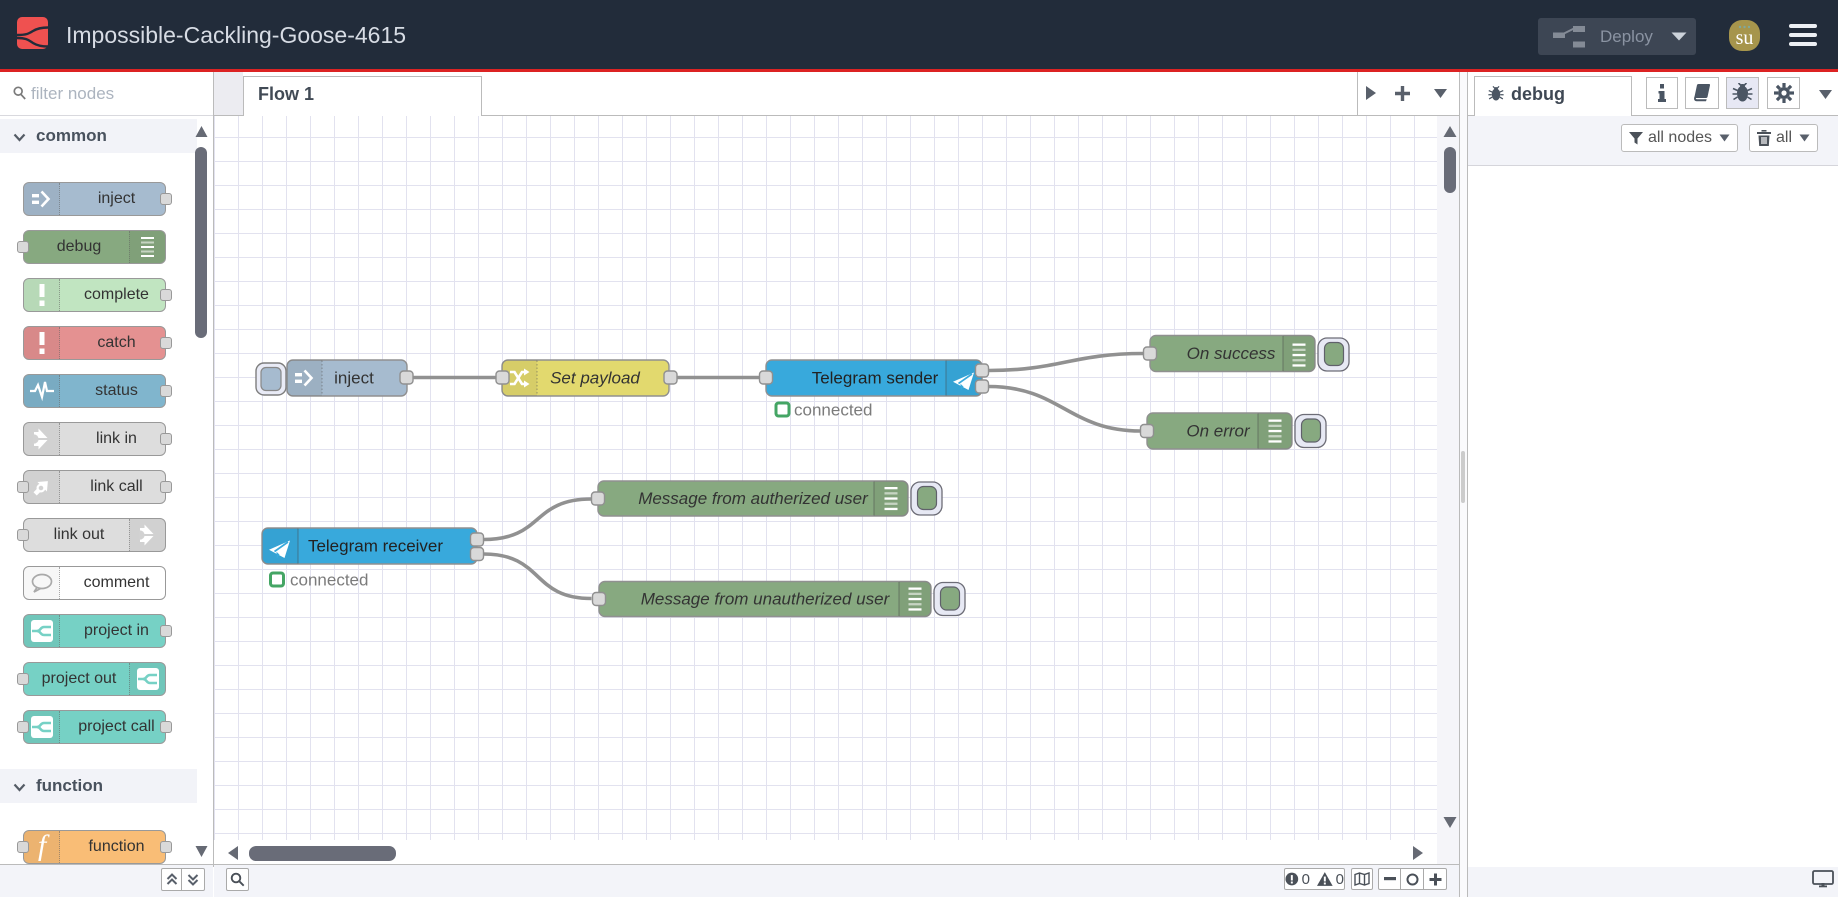 This screenshot has width=1838, height=897. Describe the element at coordinates (875, 378) in the screenshot. I see `svg-text: Telegram sender` at that location.